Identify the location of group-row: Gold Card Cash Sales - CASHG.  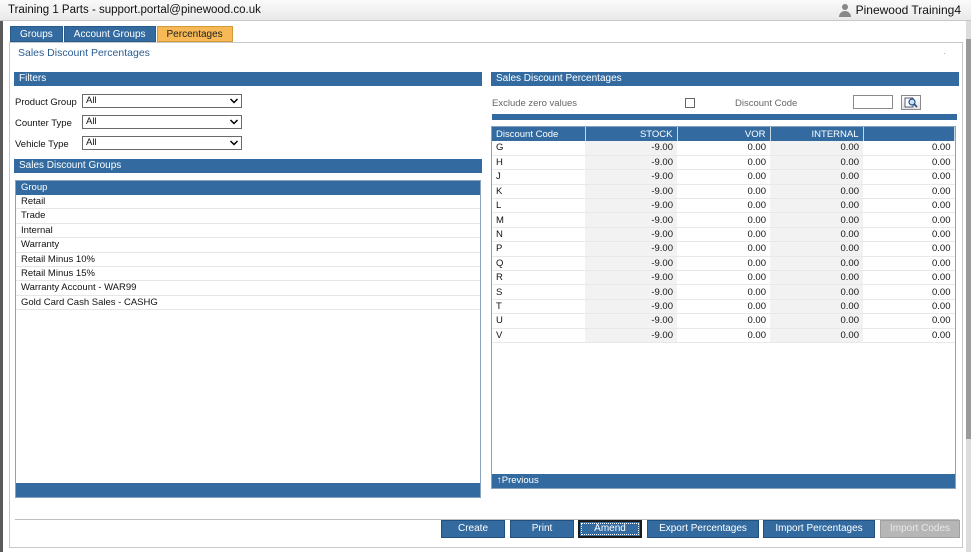
(248, 303).